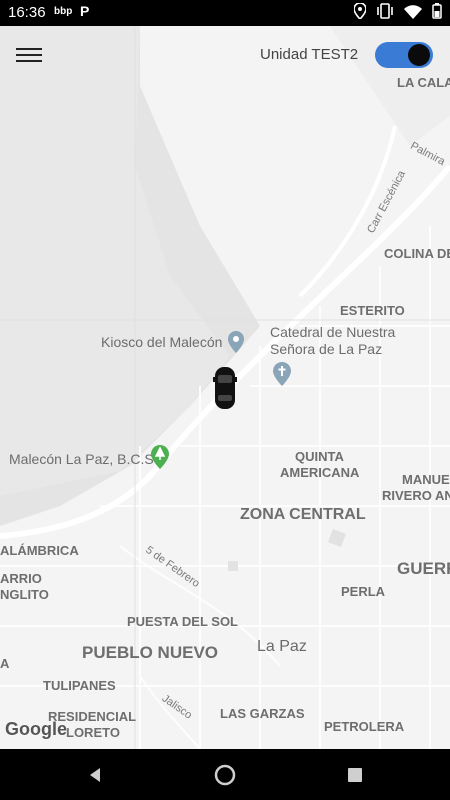 The width and height of the screenshot is (450, 800). Describe the element at coordinates (150, 652) in the screenshot. I see `area-label: PUEBLO NUEVO` at that location.